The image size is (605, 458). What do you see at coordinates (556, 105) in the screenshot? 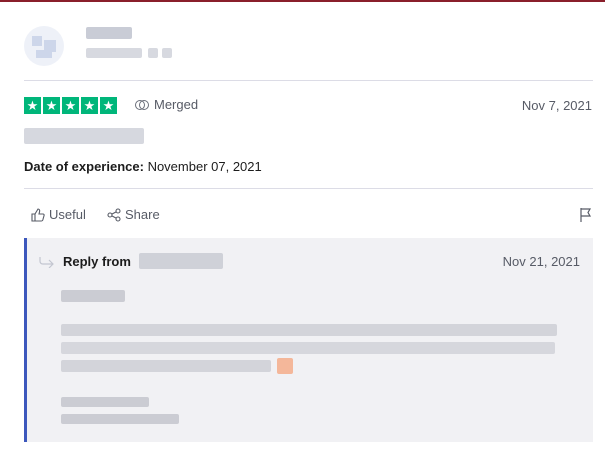
I see `review-date: Nov 7, 2021` at bounding box center [556, 105].